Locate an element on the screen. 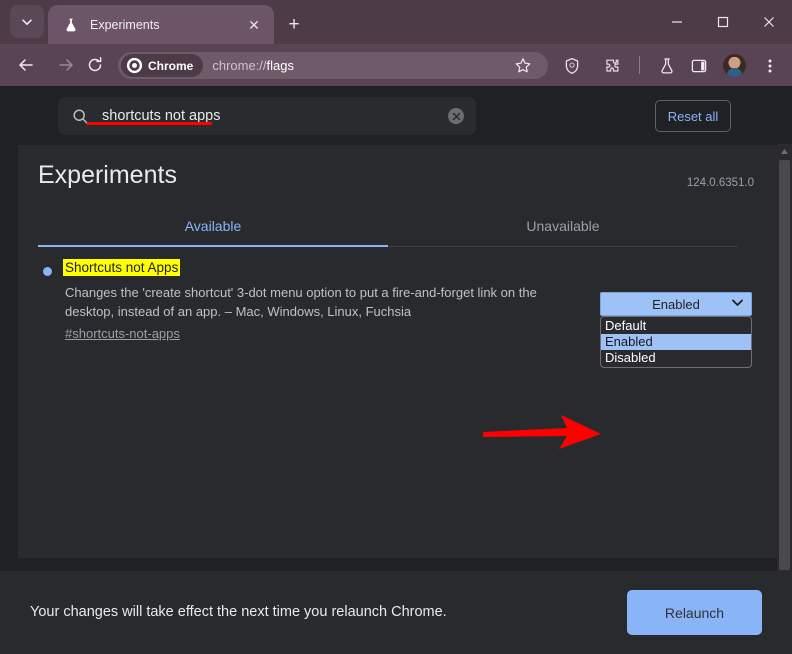 The width and height of the screenshot is (792, 654). three-dot-menu-button is located at coordinates (770, 66).